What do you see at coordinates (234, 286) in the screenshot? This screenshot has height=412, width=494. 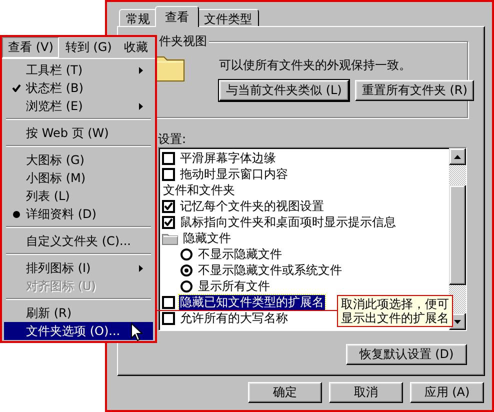 I see `setting-label: 显示所有文件` at bounding box center [234, 286].